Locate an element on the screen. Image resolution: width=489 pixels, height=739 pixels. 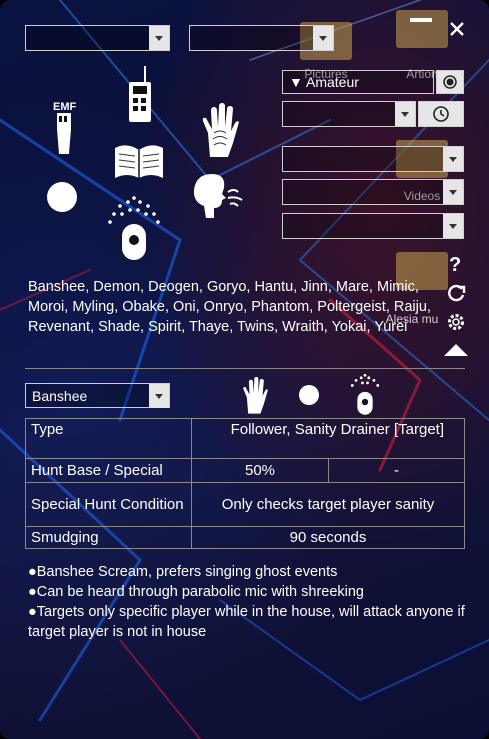
ghost-select-value: Banshee is located at coordinates (60, 396).